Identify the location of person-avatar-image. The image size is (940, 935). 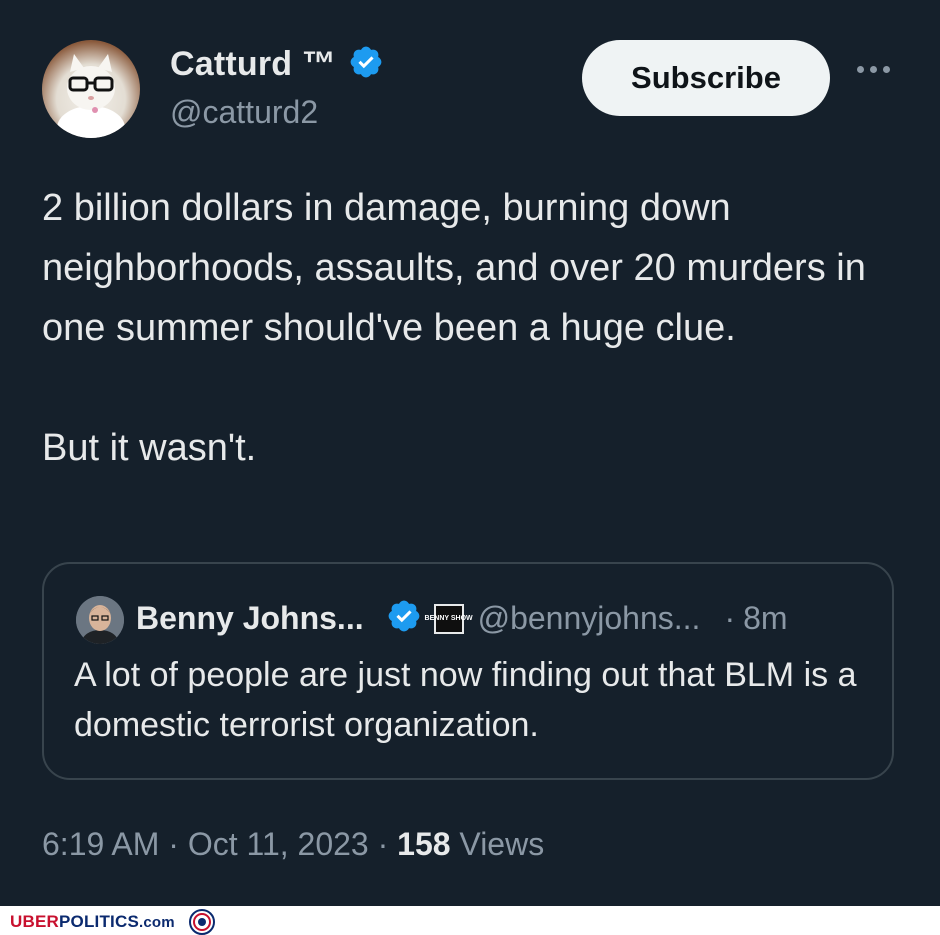
(100, 620).